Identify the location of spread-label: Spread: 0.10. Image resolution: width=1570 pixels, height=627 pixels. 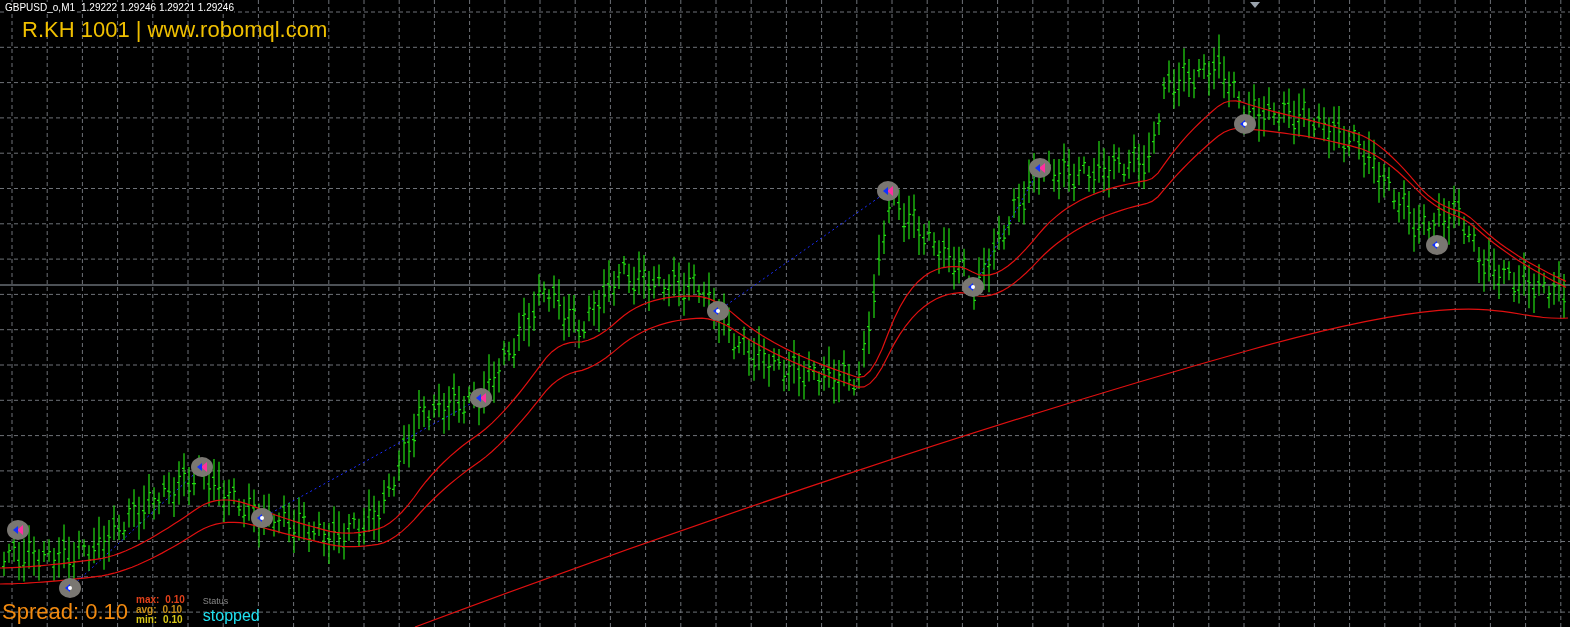
(65, 612).